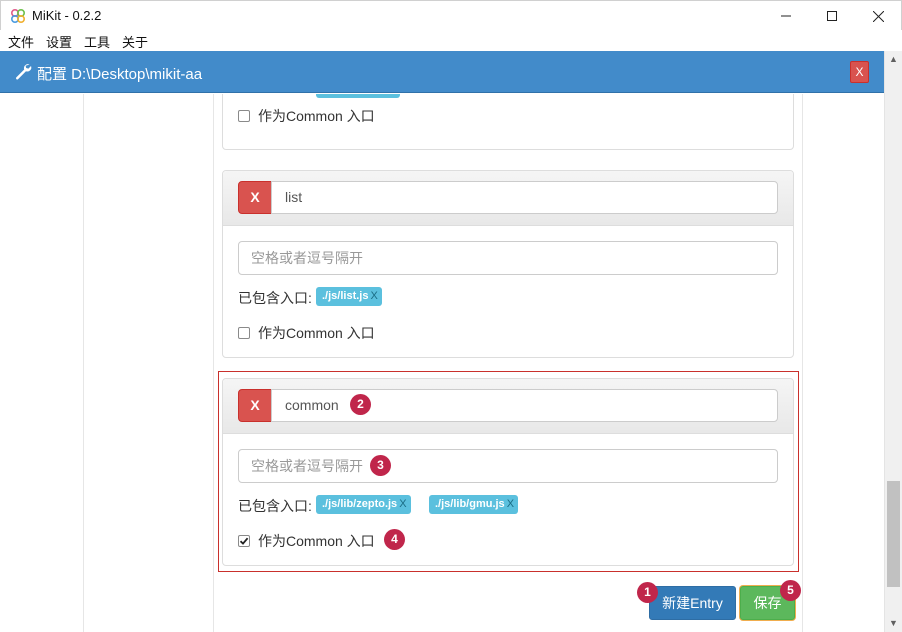 Image resolution: width=902 pixels, height=632 pixels. What do you see at coordinates (524, 197) in the screenshot?
I see `entry-name-input: list` at bounding box center [524, 197].